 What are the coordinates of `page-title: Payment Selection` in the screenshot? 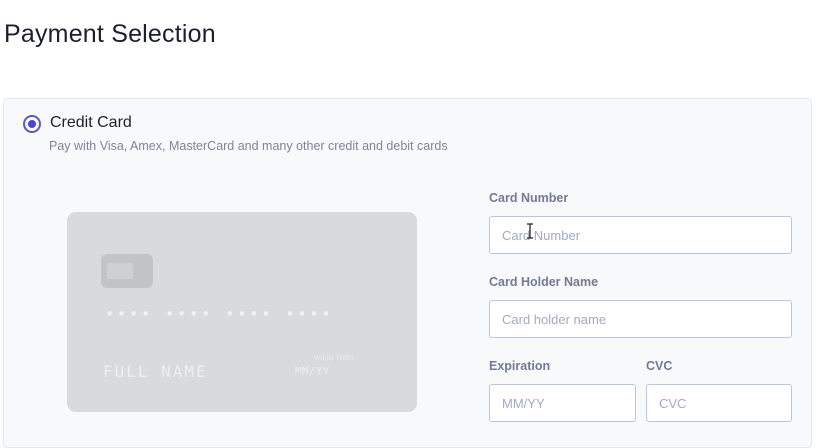 It's located at (110, 34).